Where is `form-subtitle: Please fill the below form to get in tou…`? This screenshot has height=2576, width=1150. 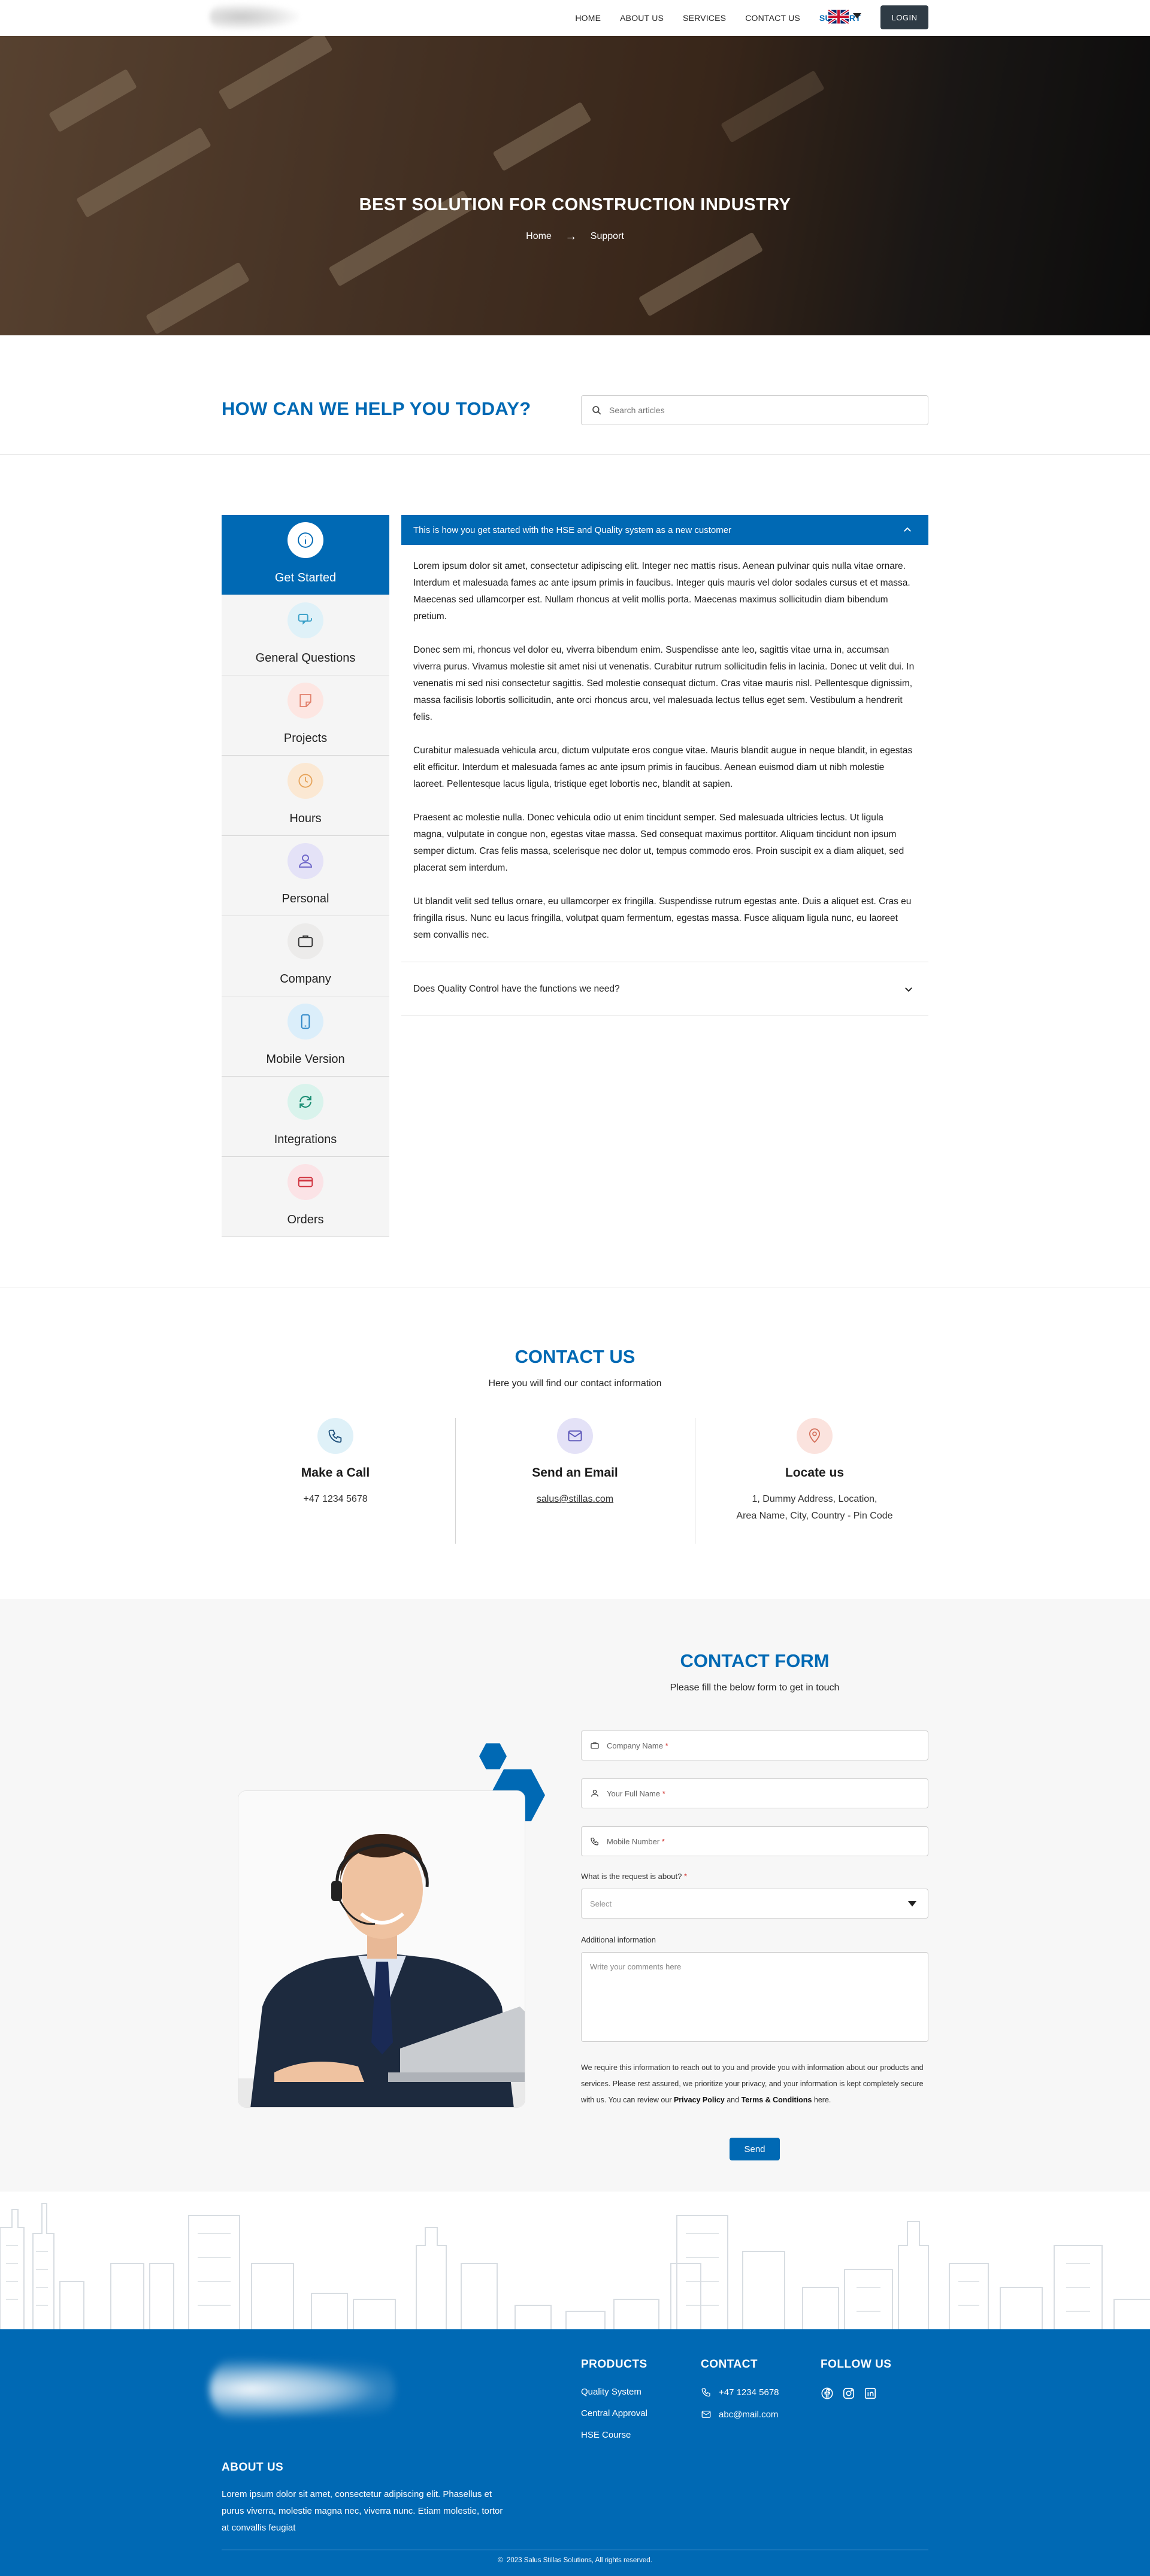
form-subtitle: Please fill the below form to get in tou… is located at coordinates (755, 1688).